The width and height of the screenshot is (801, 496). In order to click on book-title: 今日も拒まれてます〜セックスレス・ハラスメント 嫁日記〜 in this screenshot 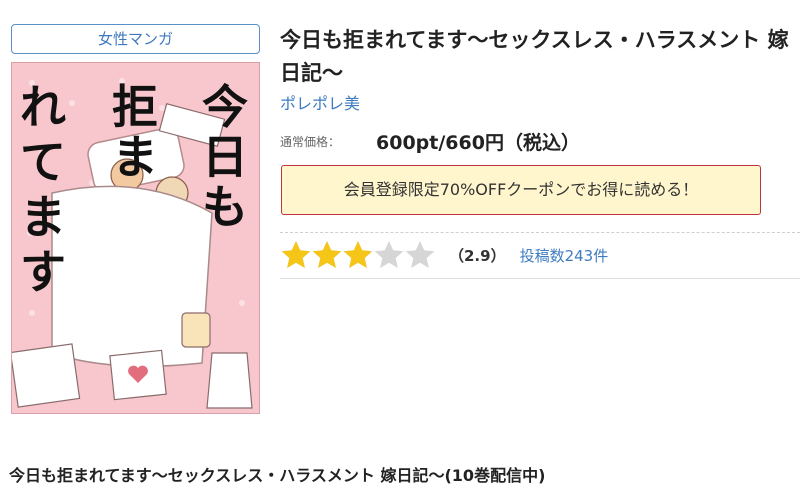, I will do `click(534, 56)`.